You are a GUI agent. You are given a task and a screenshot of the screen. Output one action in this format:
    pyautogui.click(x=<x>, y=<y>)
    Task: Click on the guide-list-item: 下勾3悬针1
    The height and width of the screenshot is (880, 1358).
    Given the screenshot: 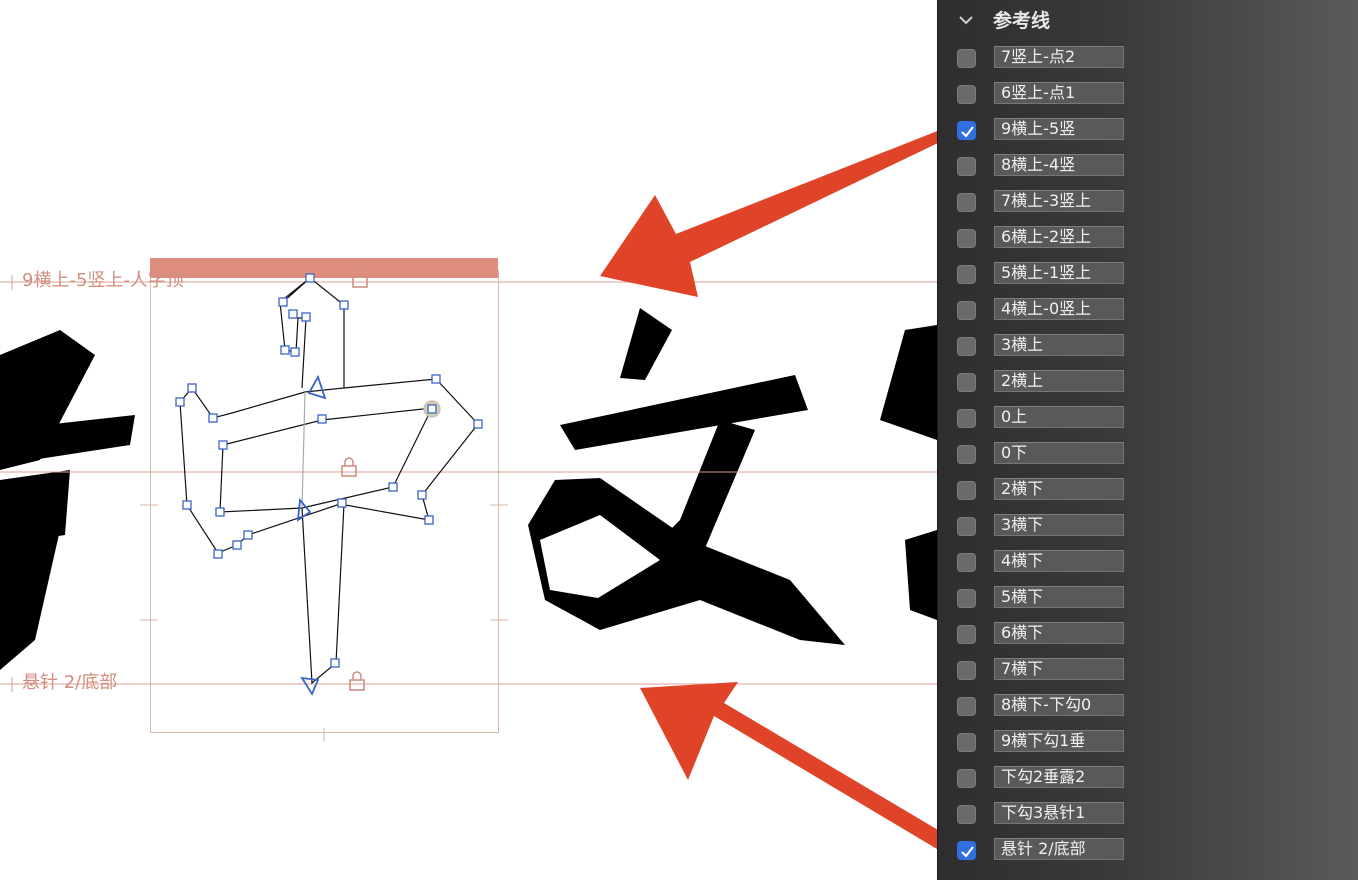 What is the action you would take?
    pyautogui.click(x=1148, y=816)
    